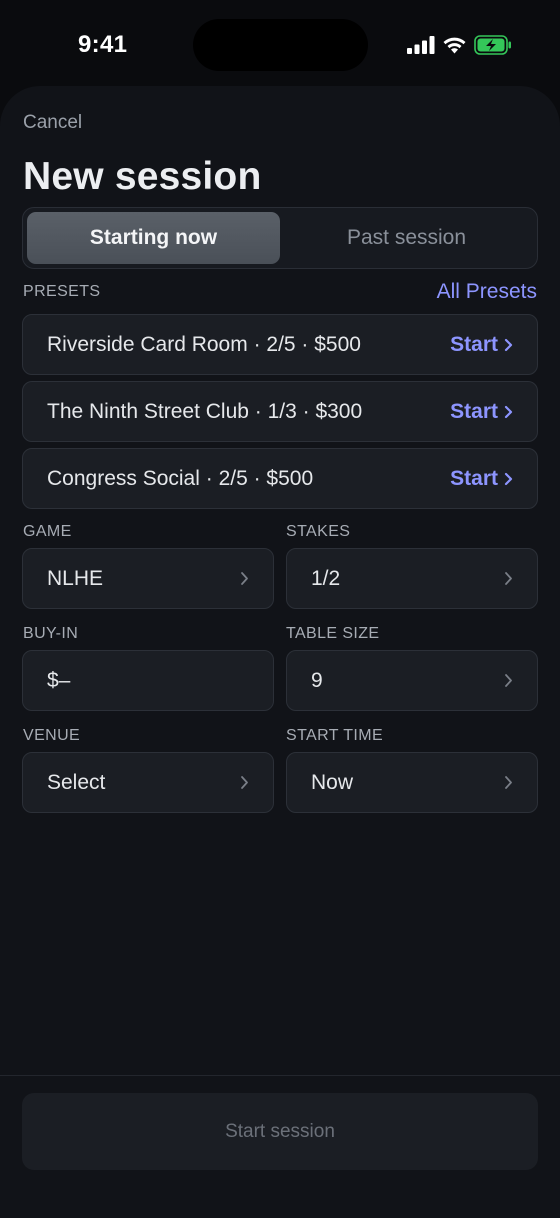 The height and width of the screenshot is (1218, 560). Describe the element at coordinates (335, 735) in the screenshot. I see `start-time-label: START TIME` at that location.